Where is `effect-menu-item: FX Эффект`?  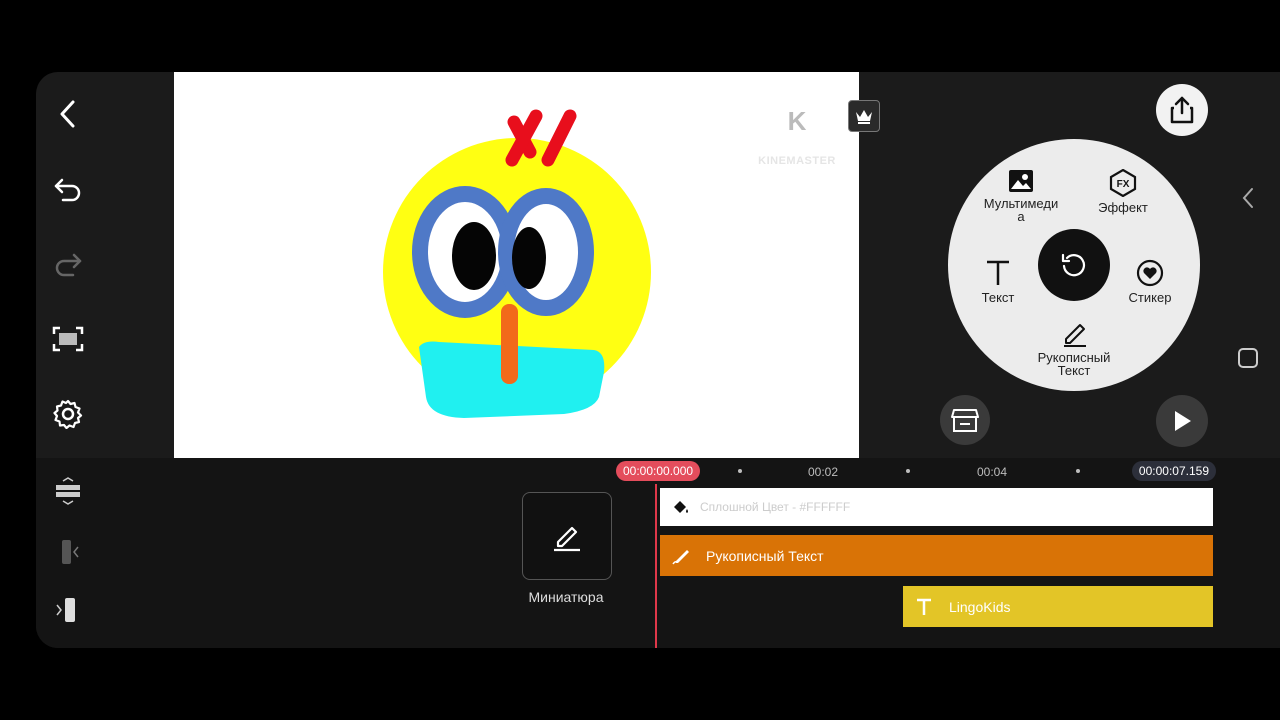
effect-menu-item: FX Эффект is located at coordinates (1123, 191).